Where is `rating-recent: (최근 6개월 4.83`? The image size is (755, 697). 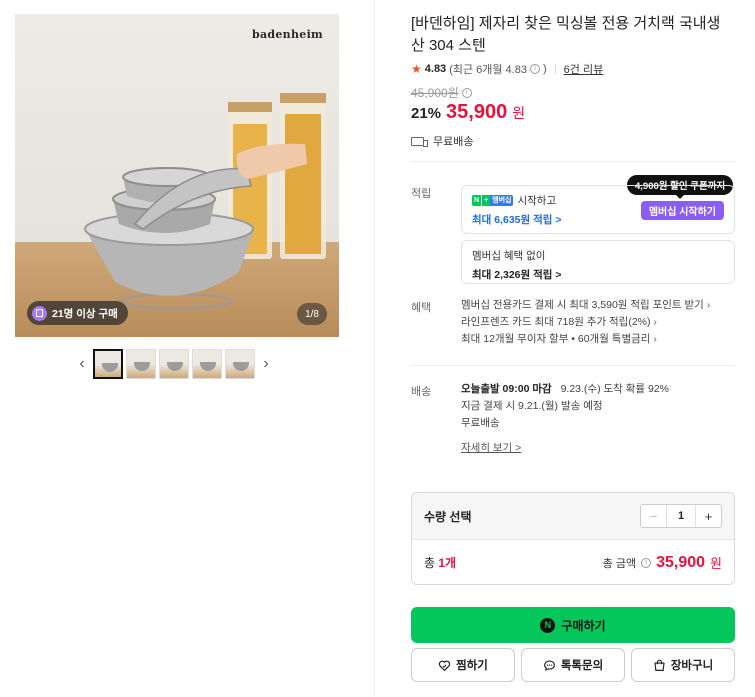
rating-recent: (최근 6개월 4.83 is located at coordinates (488, 70).